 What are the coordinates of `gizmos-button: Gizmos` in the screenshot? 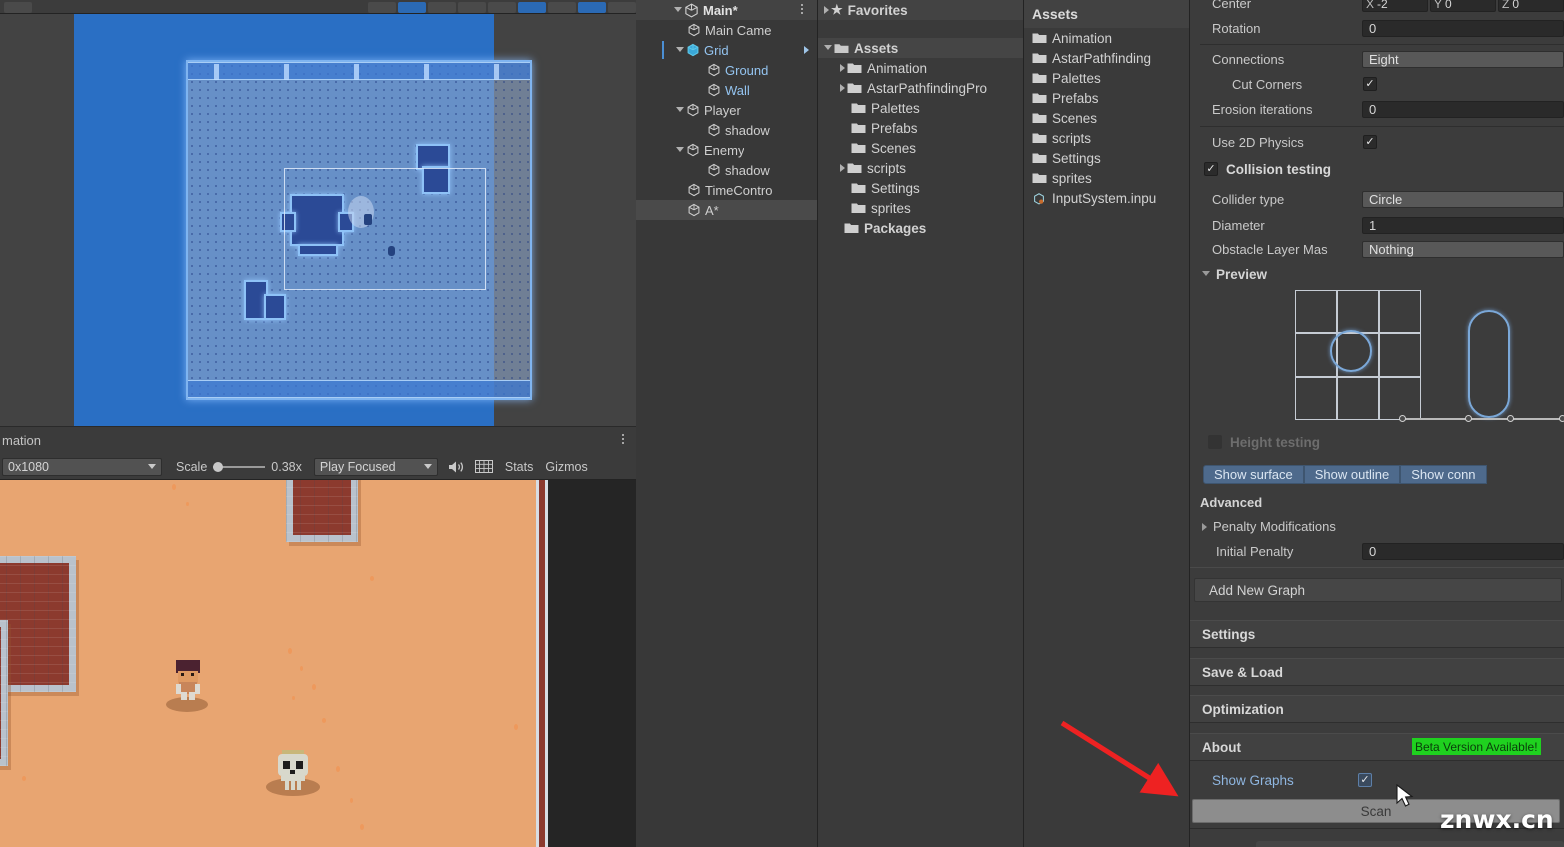 It's located at (566, 467).